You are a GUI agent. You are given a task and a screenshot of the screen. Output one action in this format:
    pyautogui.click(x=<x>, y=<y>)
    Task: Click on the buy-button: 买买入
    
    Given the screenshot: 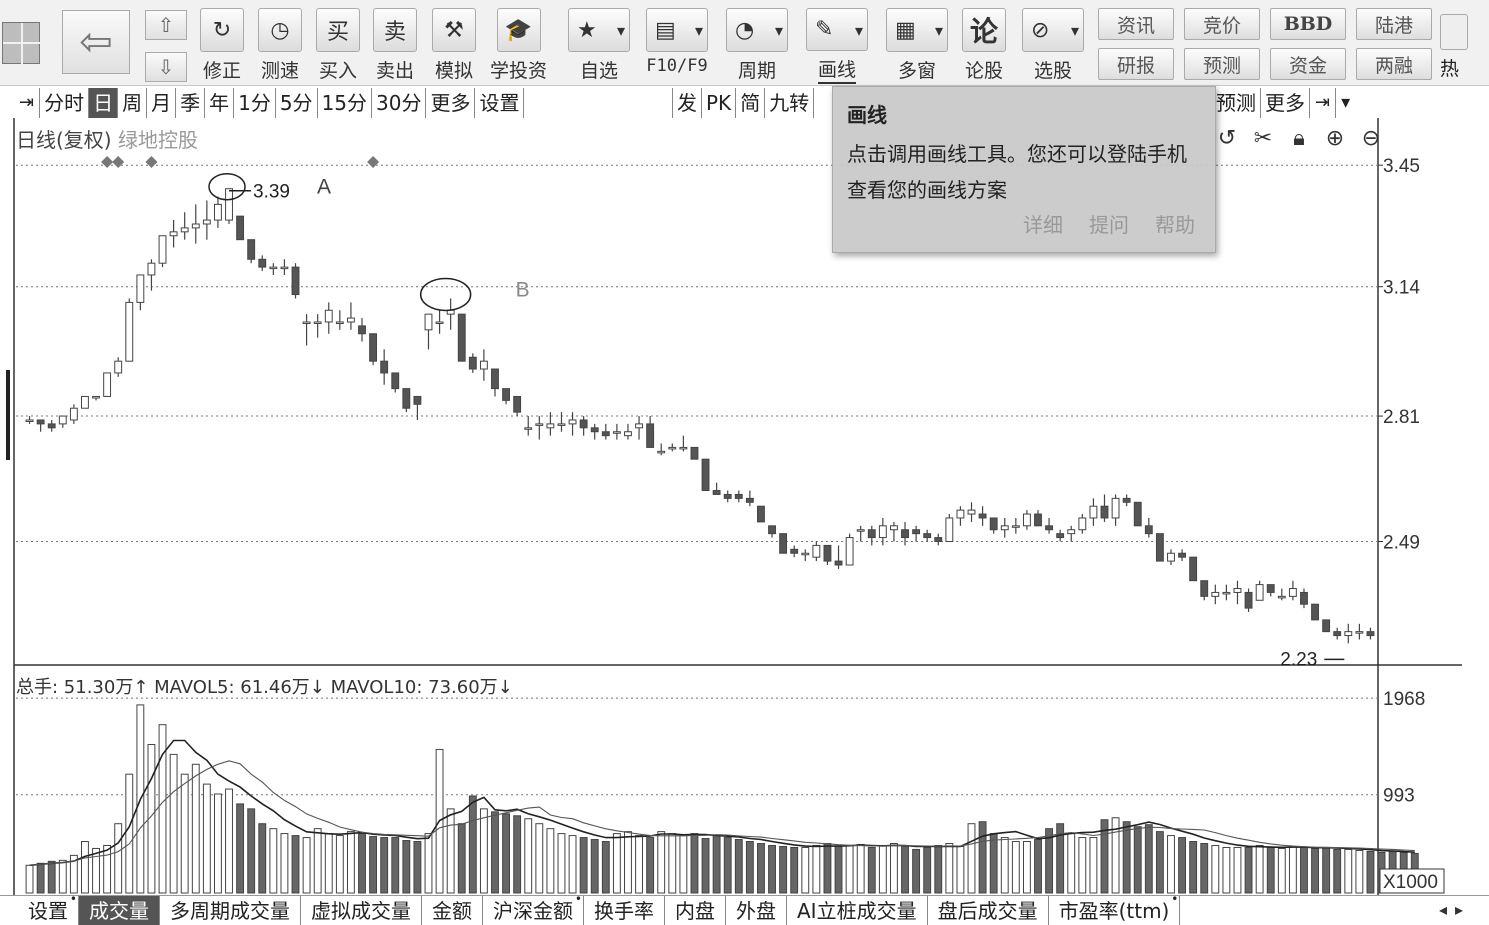 What is the action you would take?
    pyautogui.click(x=338, y=46)
    